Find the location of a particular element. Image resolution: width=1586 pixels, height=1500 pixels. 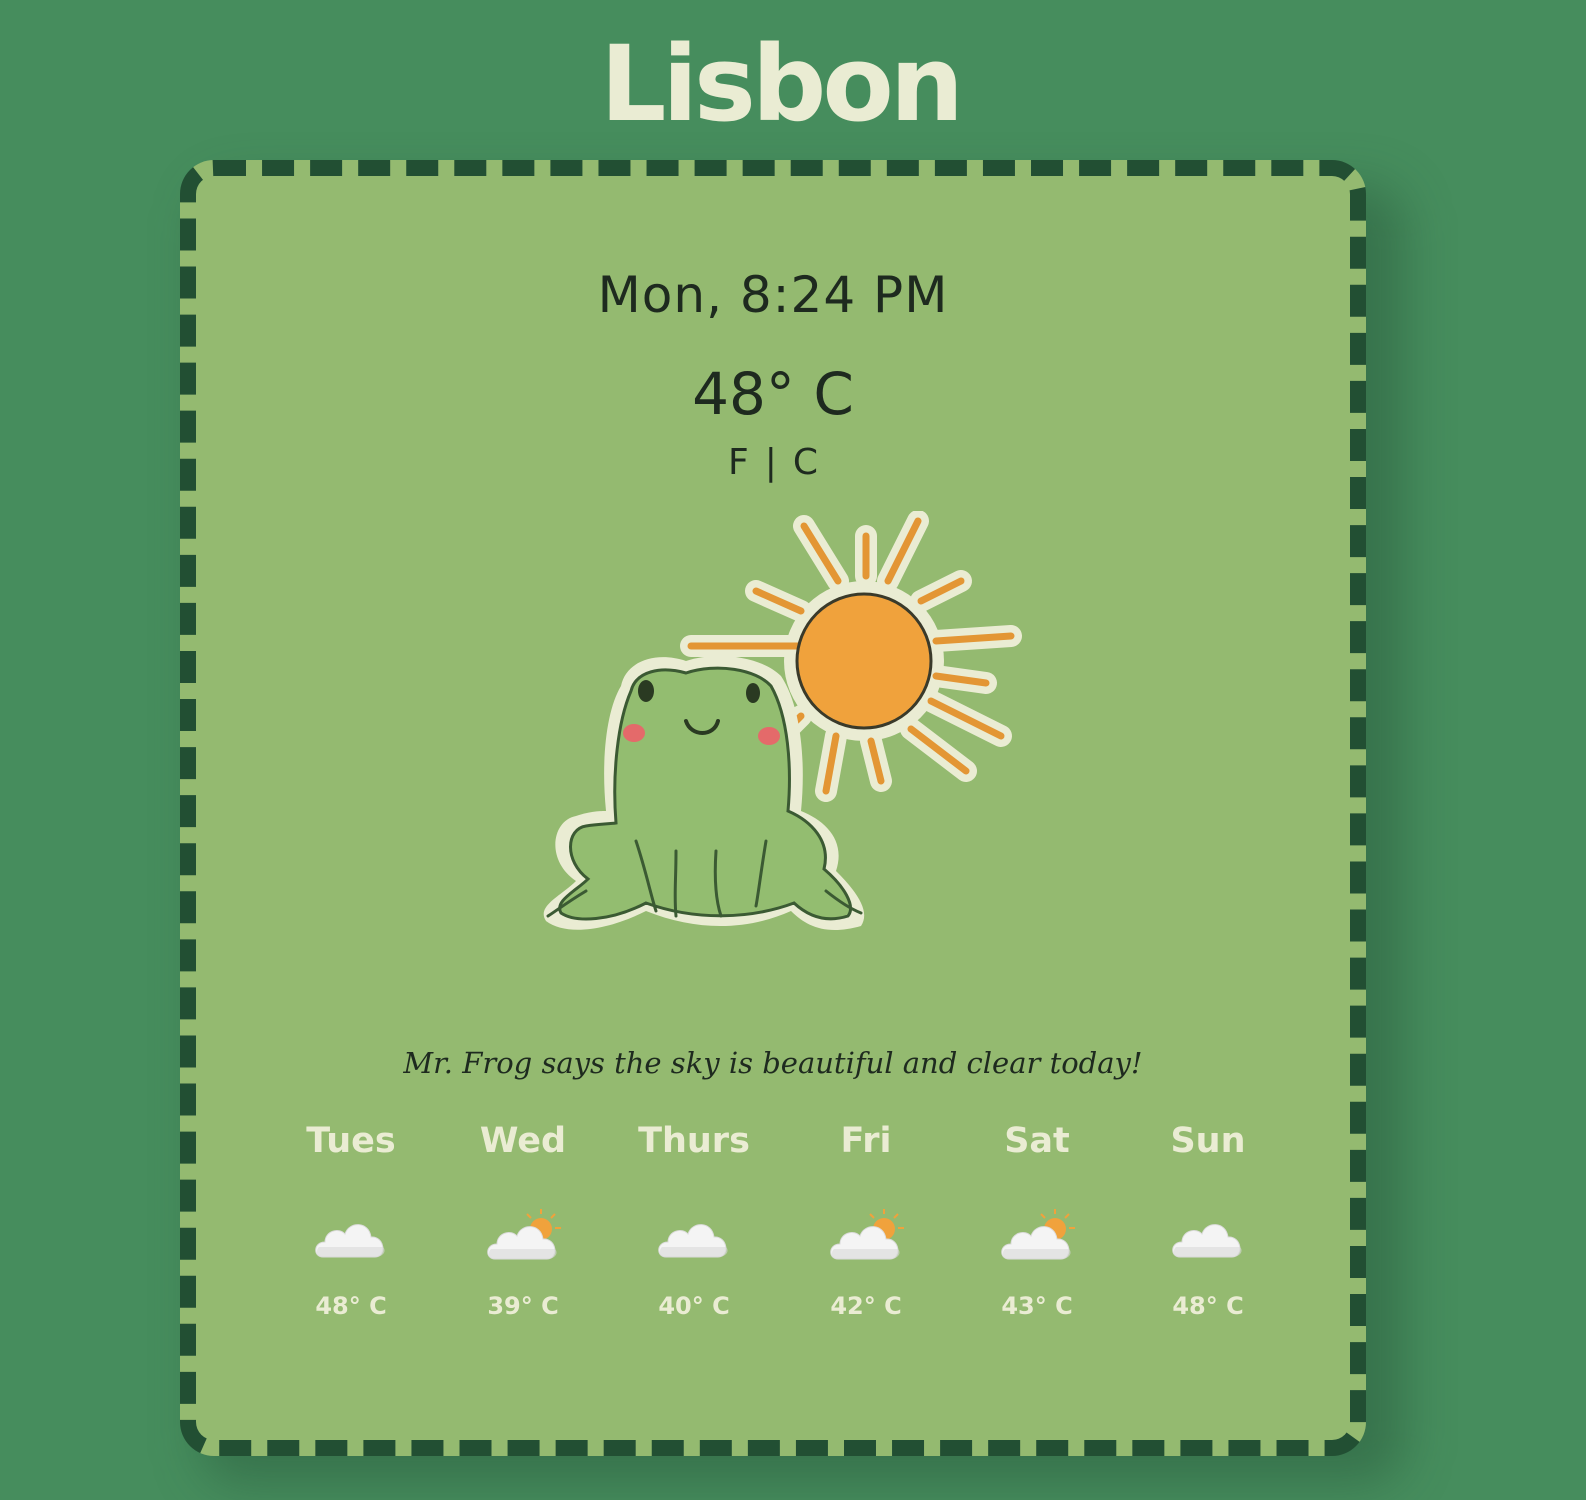

forecast-day: Sat 43° C is located at coordinates (1037, 1215).